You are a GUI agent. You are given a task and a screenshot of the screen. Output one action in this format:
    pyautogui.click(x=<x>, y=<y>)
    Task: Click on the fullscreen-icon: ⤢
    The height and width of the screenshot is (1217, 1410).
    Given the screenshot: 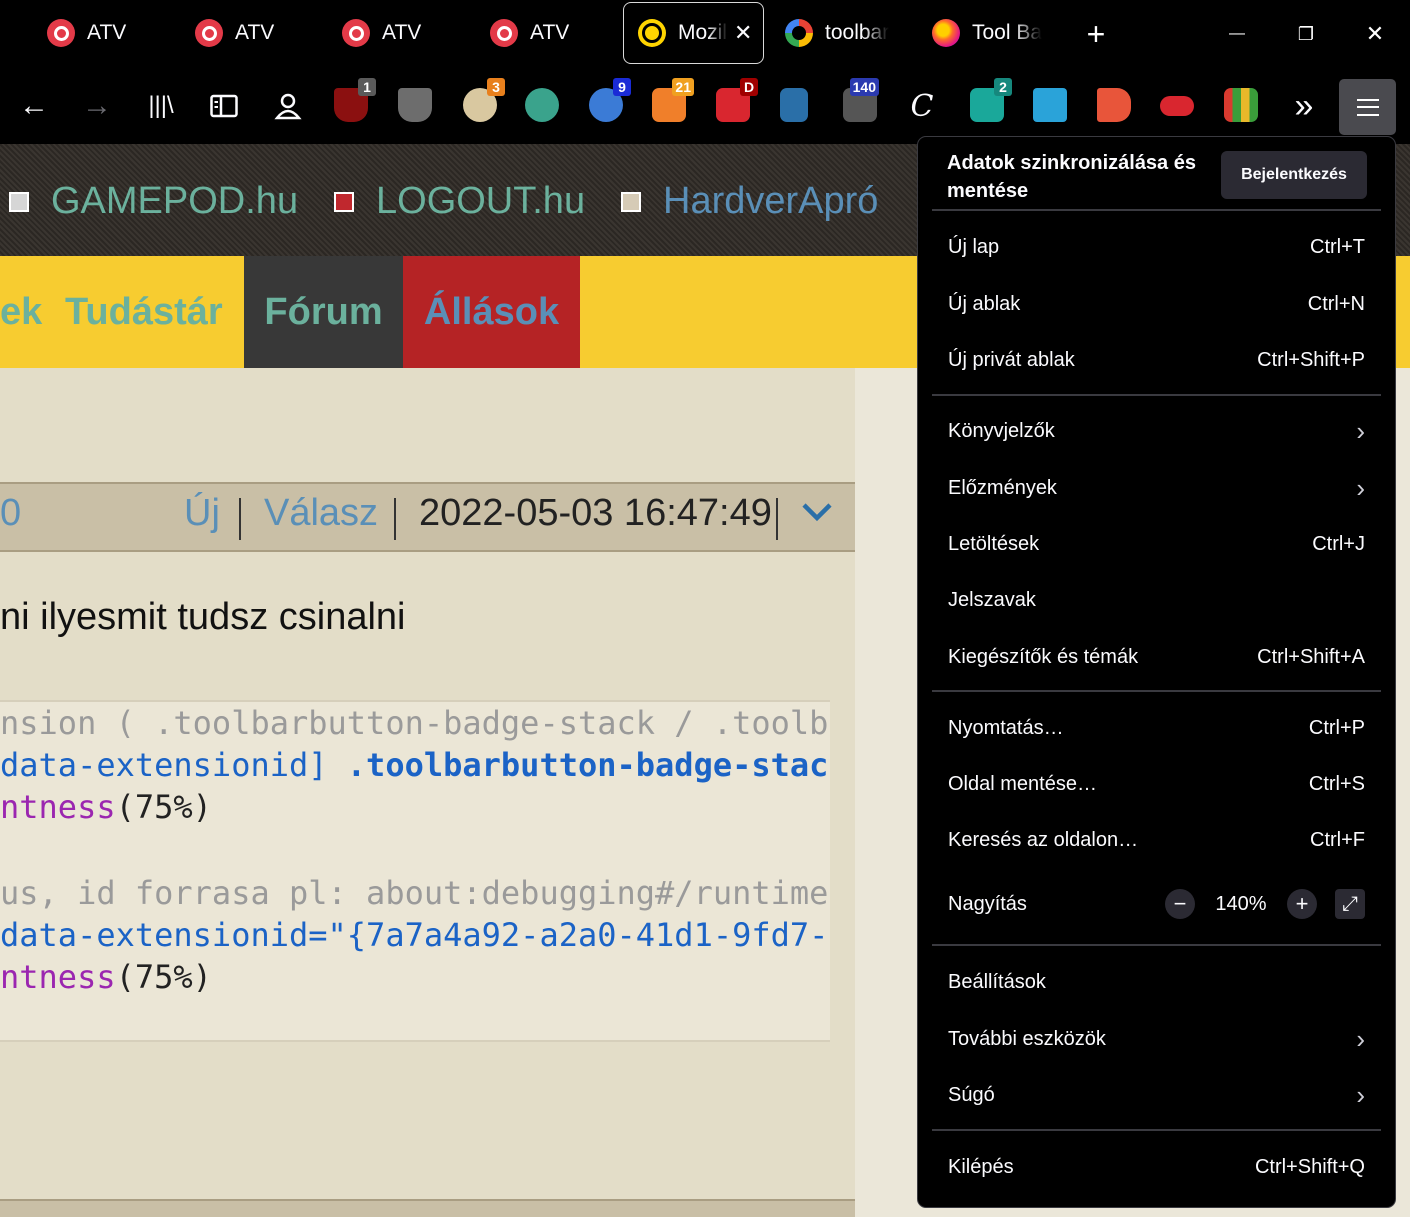 What is the action you would take?
    pyautogui.click(x=1350, y=904)
    